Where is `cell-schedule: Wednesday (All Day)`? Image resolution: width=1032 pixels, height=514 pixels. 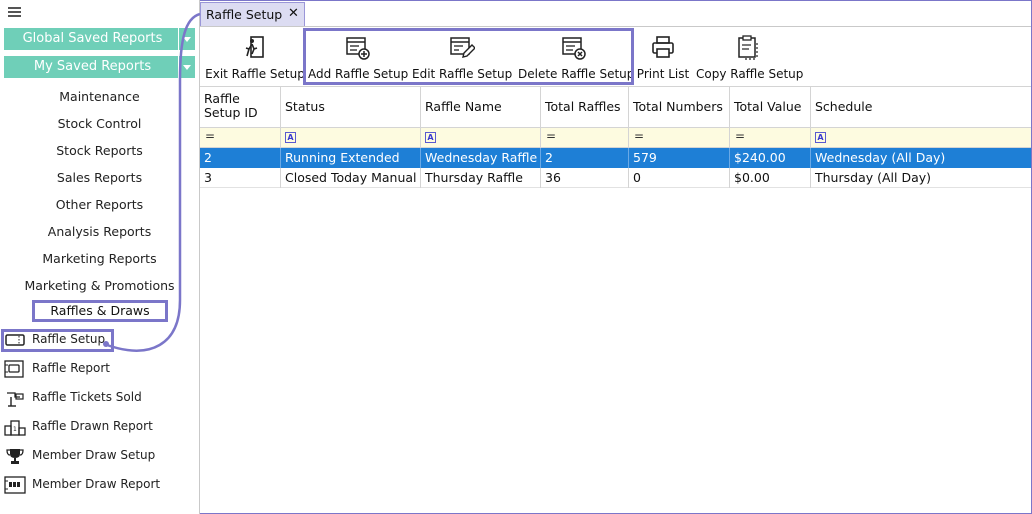
cell-schedule: Wednesday (All Day) is located at coordinates (880, 157).